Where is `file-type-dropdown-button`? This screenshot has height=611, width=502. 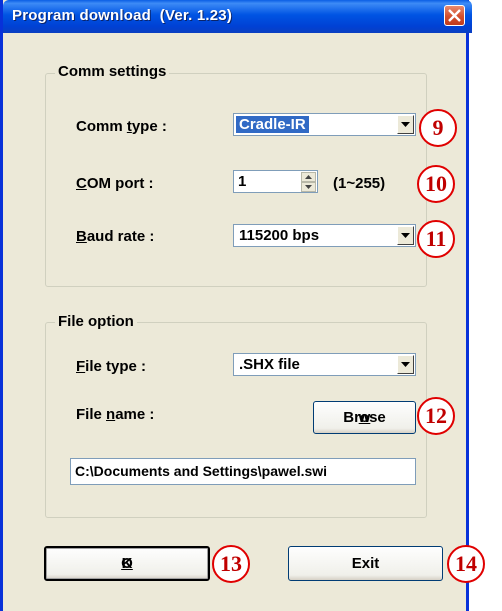
file-type-dropdown-button is located at coordinates (405, 364).